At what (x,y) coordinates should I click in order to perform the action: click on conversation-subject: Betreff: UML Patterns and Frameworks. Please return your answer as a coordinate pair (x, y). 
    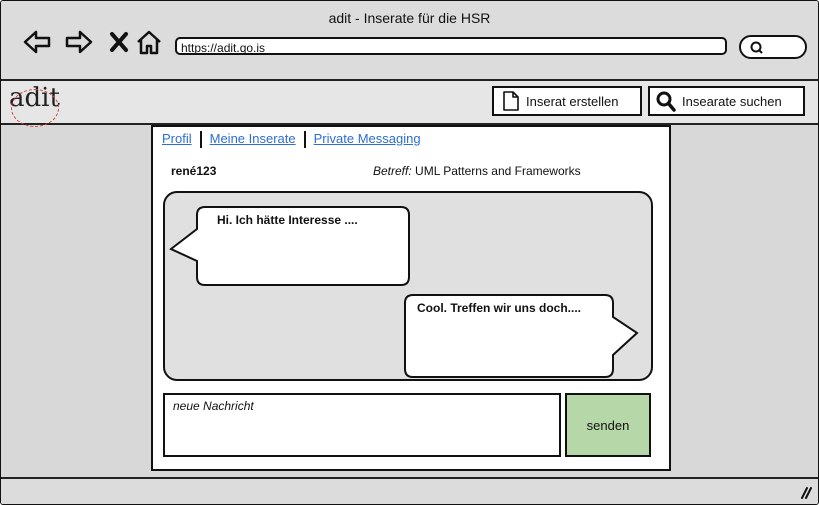
    Looking at the image, I should click on (477, 171).